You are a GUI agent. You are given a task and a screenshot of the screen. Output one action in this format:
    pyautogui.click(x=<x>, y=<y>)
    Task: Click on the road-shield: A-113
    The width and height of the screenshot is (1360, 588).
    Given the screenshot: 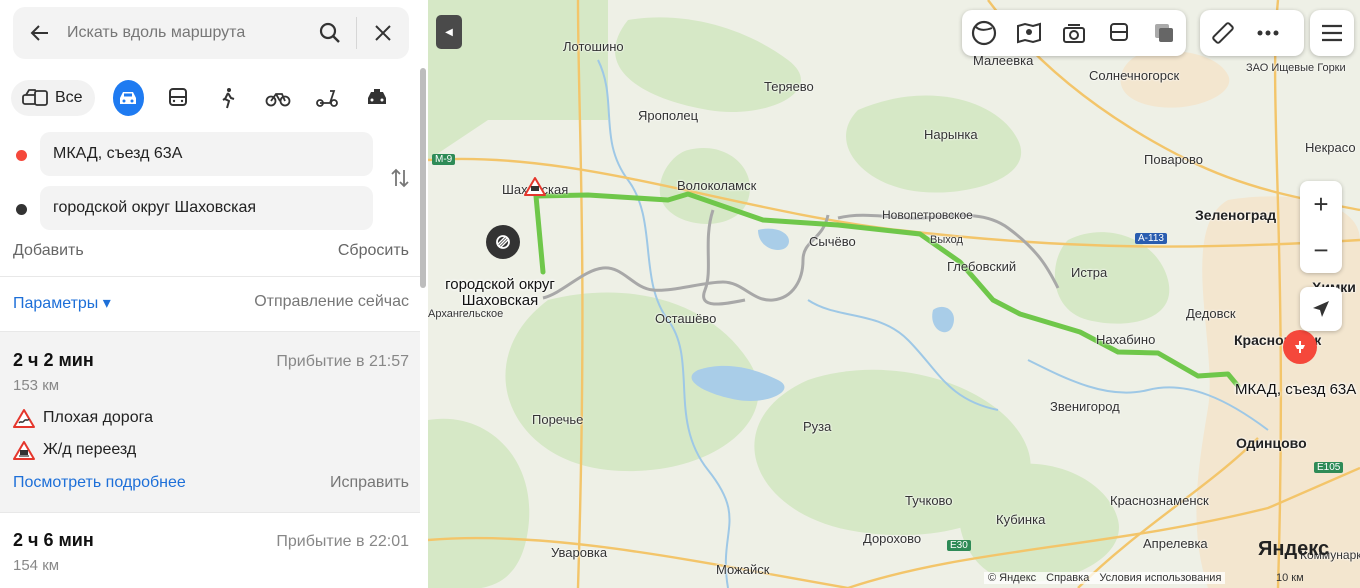 What is the action you would take?
    pyautogui.click(x=1151, y=238)
    